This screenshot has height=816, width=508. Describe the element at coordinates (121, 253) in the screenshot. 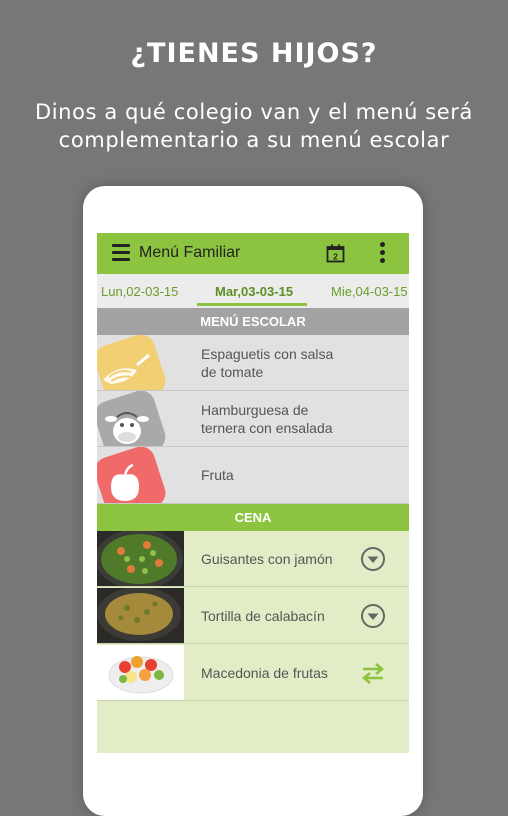

I see `menu-icon` at that location.